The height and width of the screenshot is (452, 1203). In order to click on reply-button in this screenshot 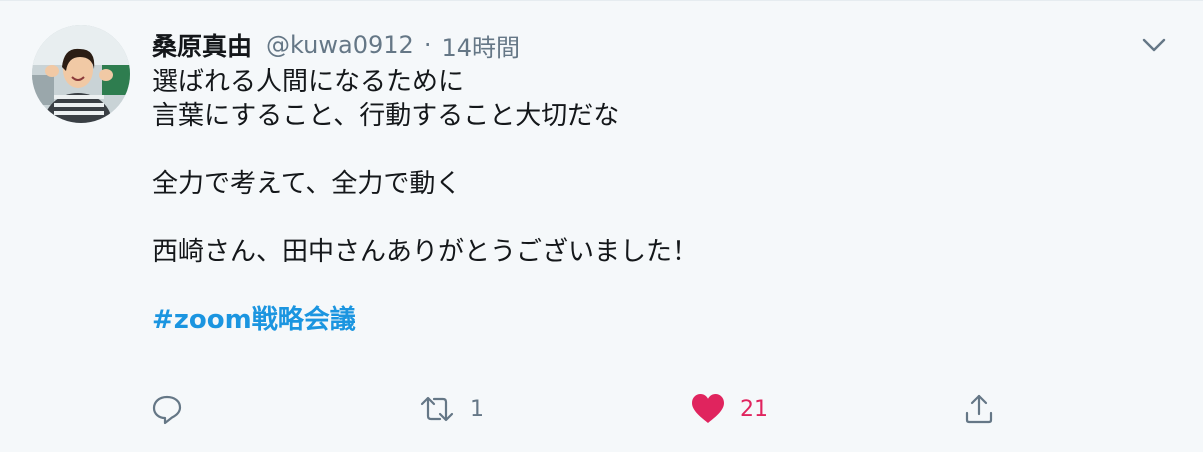, I will do `click(174, 409)`.